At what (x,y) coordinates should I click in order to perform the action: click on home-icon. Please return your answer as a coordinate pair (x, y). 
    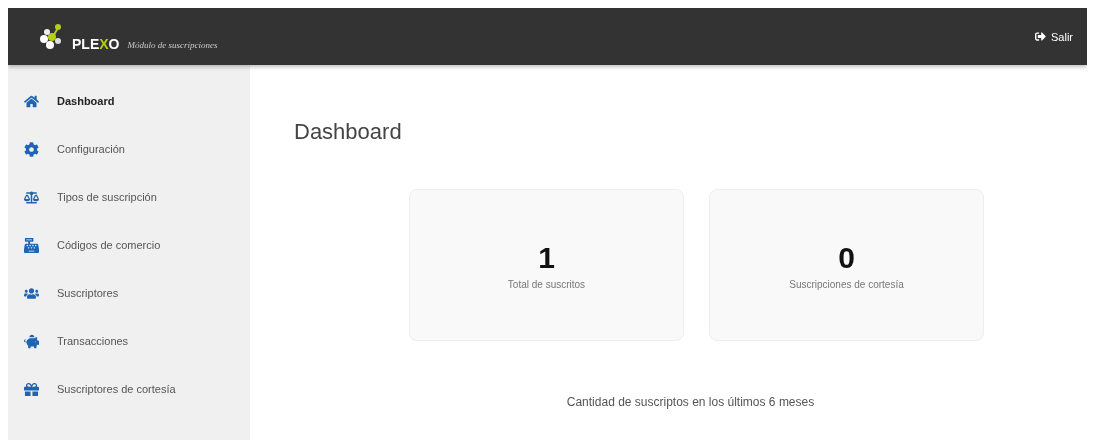
    Looking at the image, I should click on (31, 101).